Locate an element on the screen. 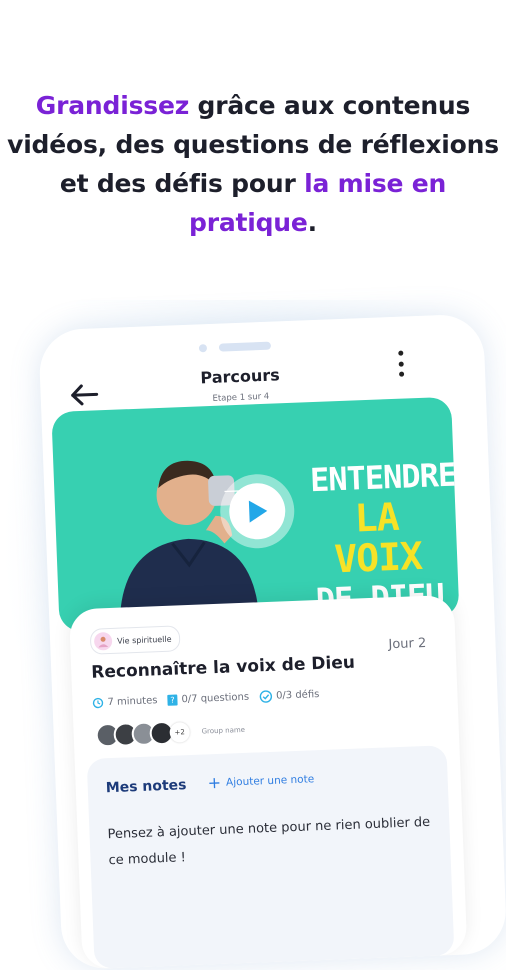  module-title: Reconnaître la voix de Dieu is located at coordinates (223, 667).